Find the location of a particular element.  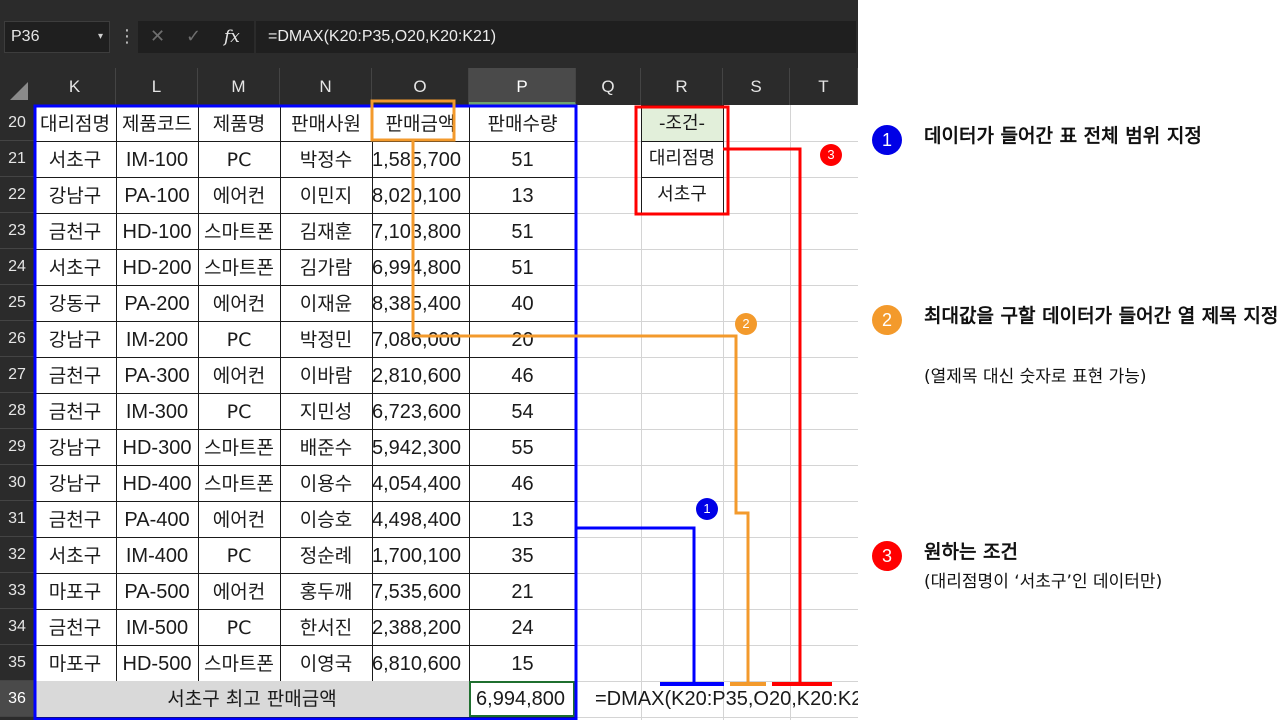

column-header-k: K is located at coordinates (75, 86).